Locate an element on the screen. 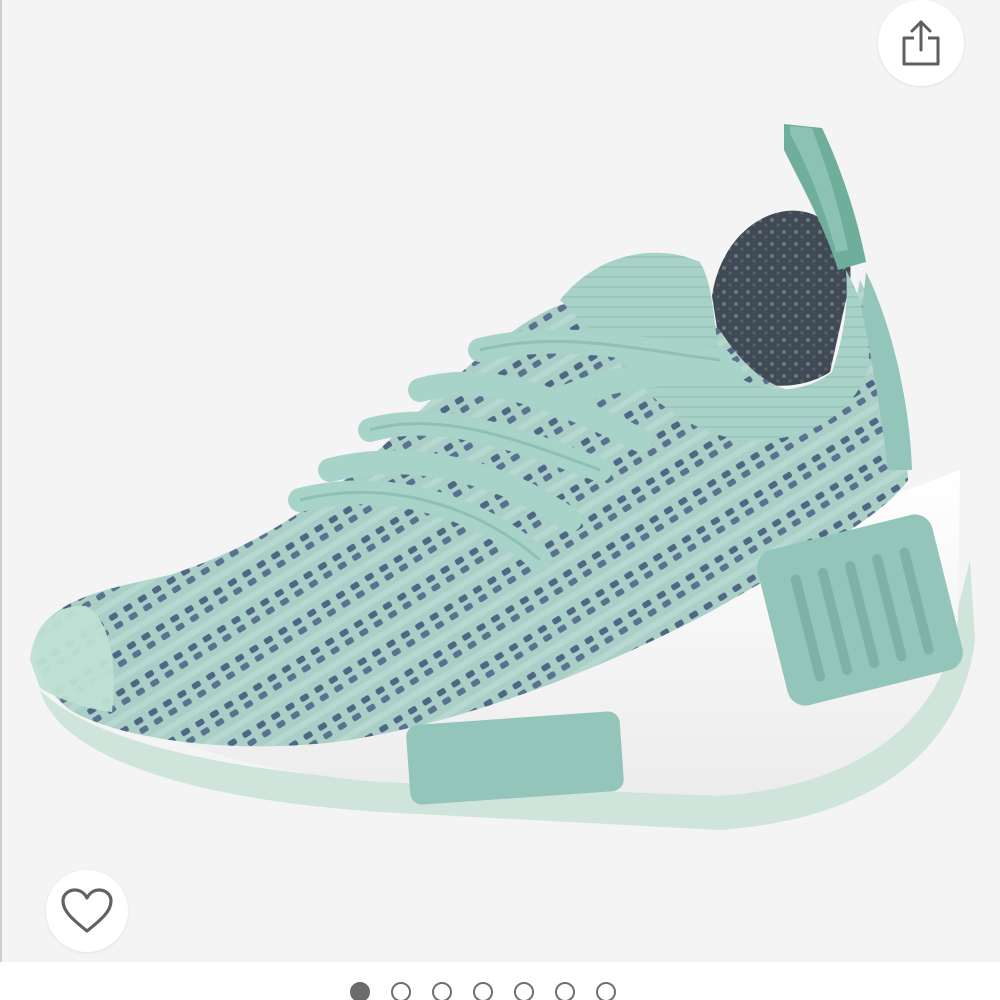  share-icon is located at coordinates (921, 43).